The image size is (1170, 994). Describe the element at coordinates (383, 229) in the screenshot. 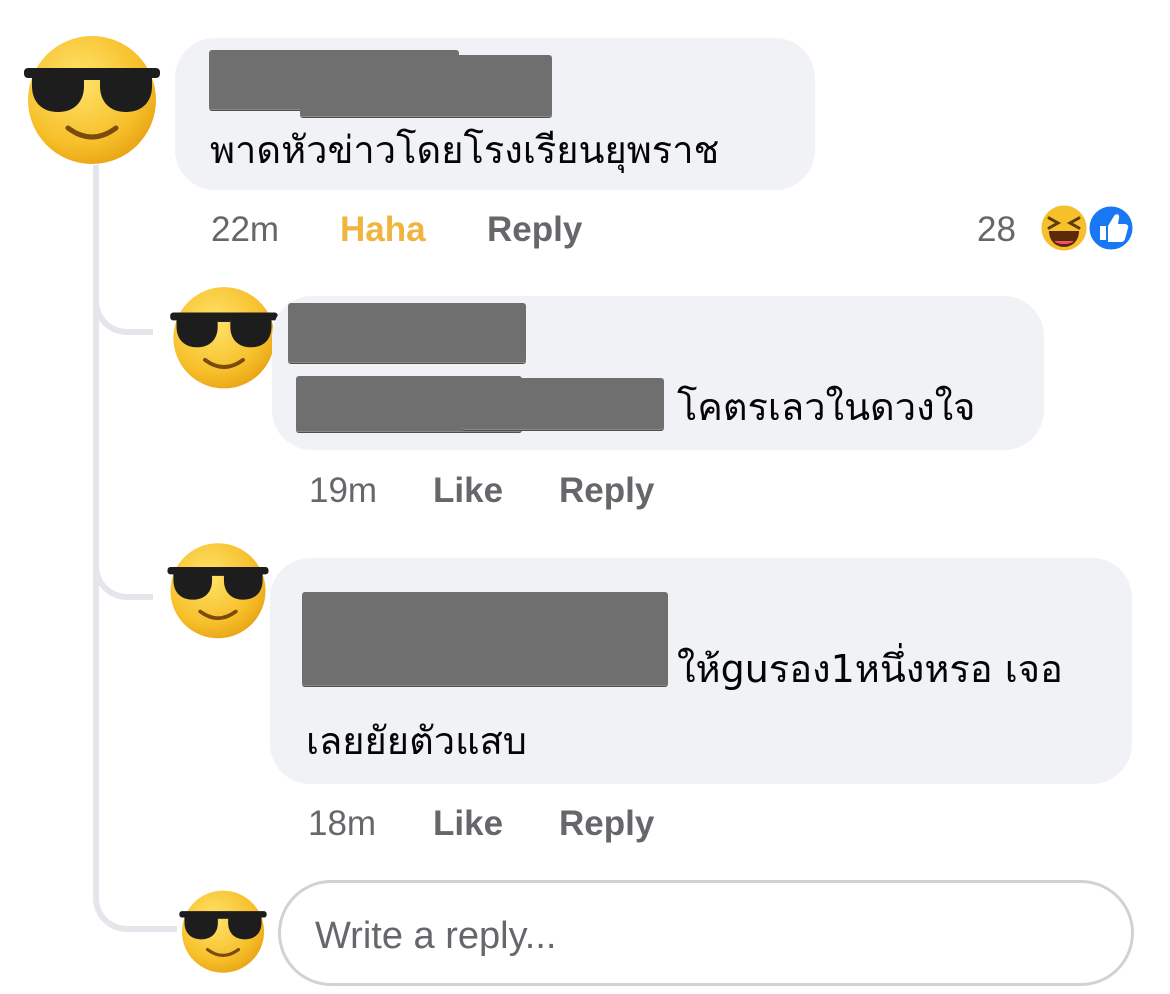

I see `haha-reaction-button: Haha` at that location.